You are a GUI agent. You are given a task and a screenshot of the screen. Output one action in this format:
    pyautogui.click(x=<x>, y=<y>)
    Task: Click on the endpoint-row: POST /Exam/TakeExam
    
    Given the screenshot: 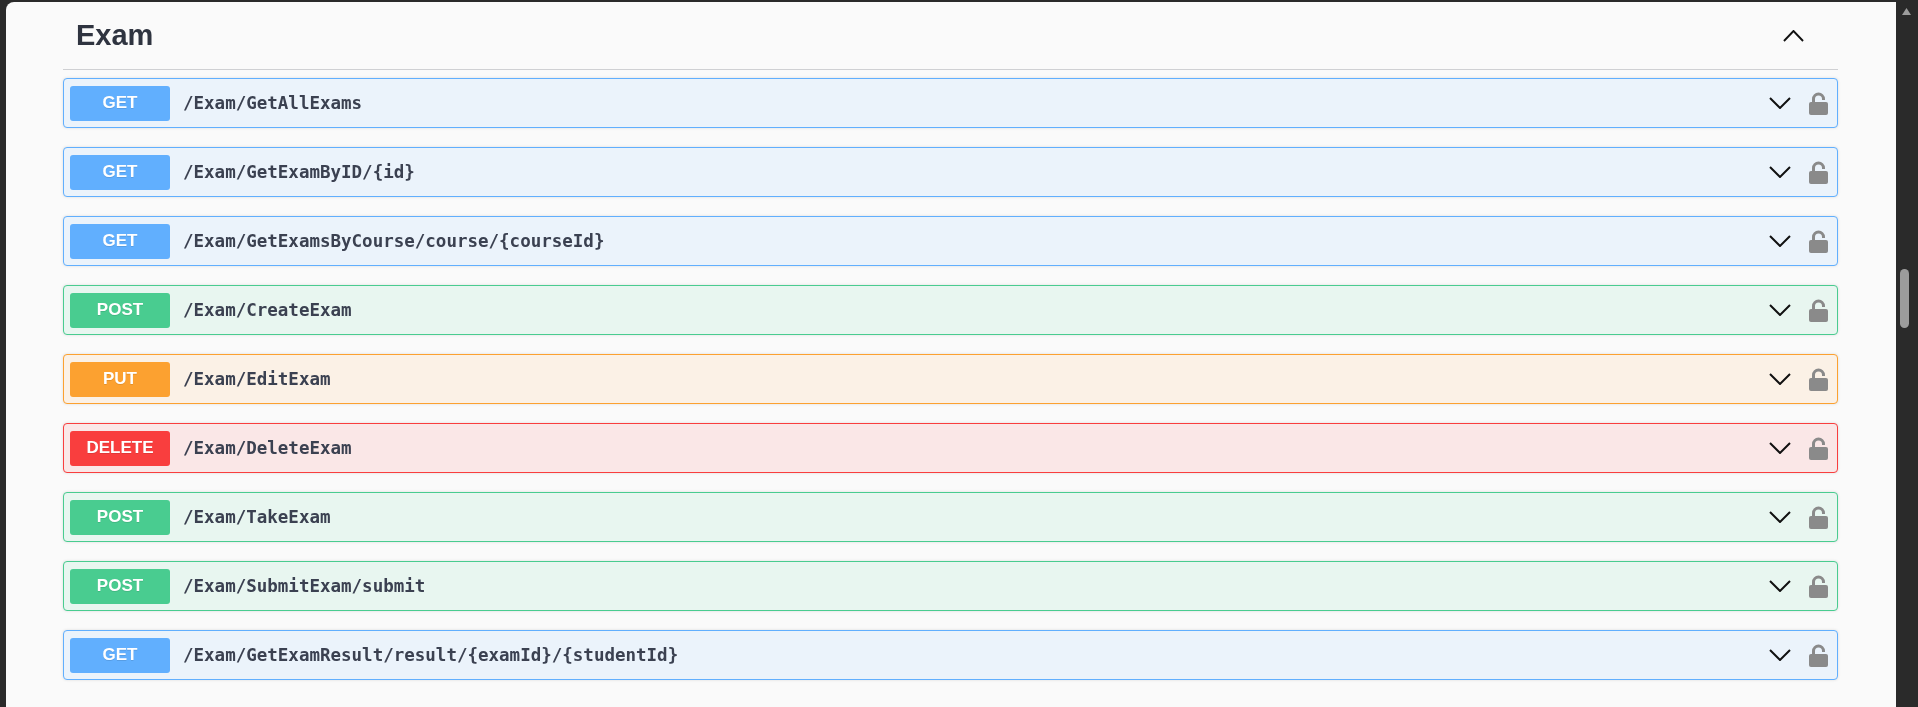 What is the action you would take?
    pyautogui.click(x=950, y=517)
    